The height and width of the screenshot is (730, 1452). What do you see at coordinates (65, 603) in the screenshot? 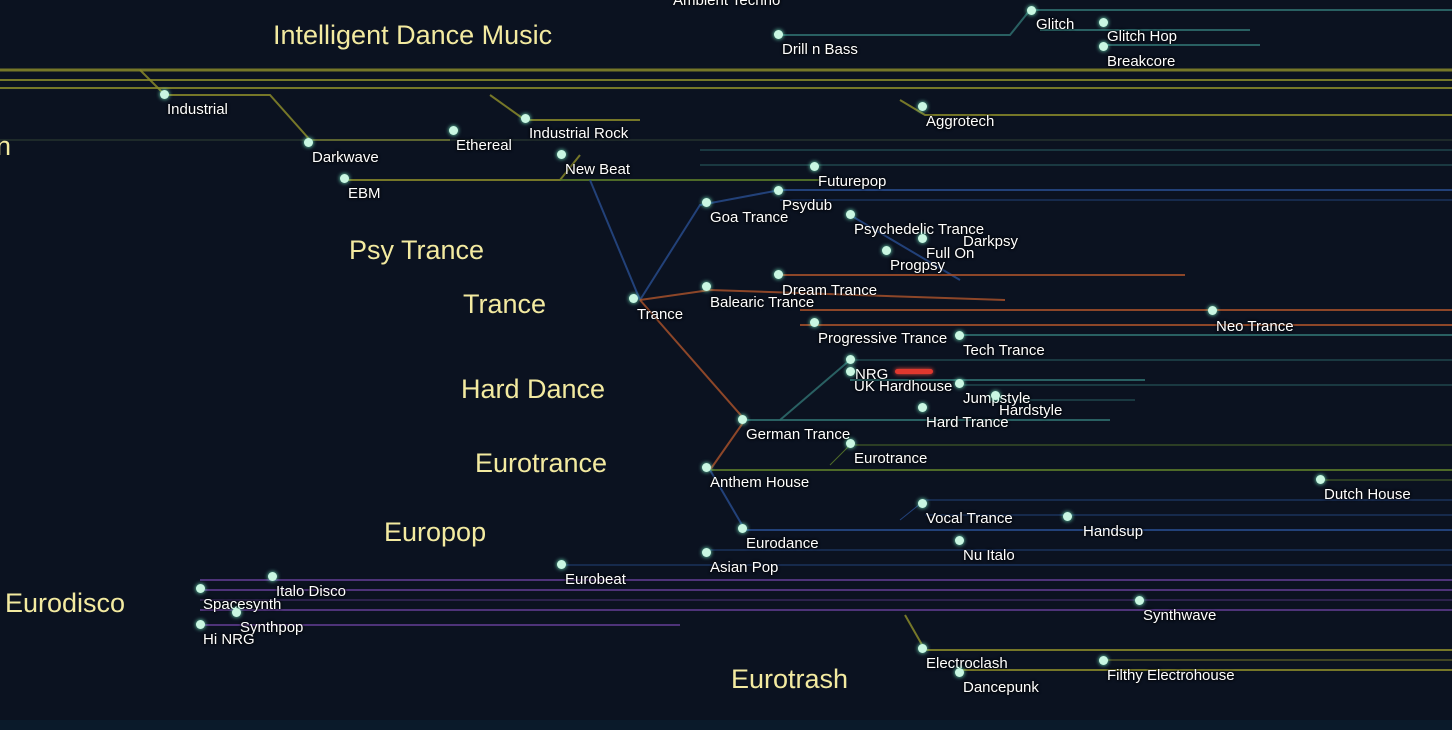
I see `group-label-eurodisco: Eurodisco` at bounding box center [65, 603].